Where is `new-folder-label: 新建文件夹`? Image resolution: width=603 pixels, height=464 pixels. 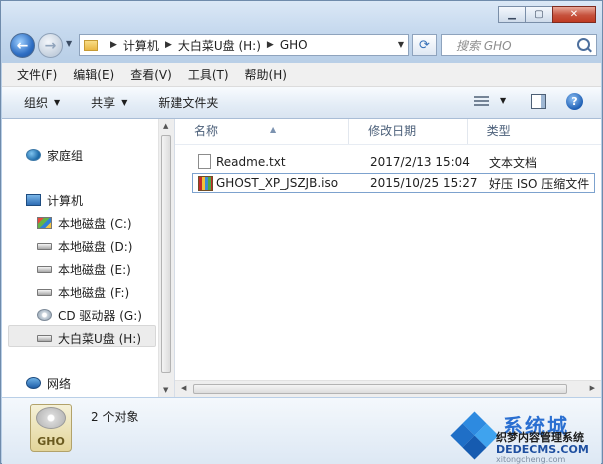 new-folder-label: 新建文件夹 is located at coordinates (188, 103).